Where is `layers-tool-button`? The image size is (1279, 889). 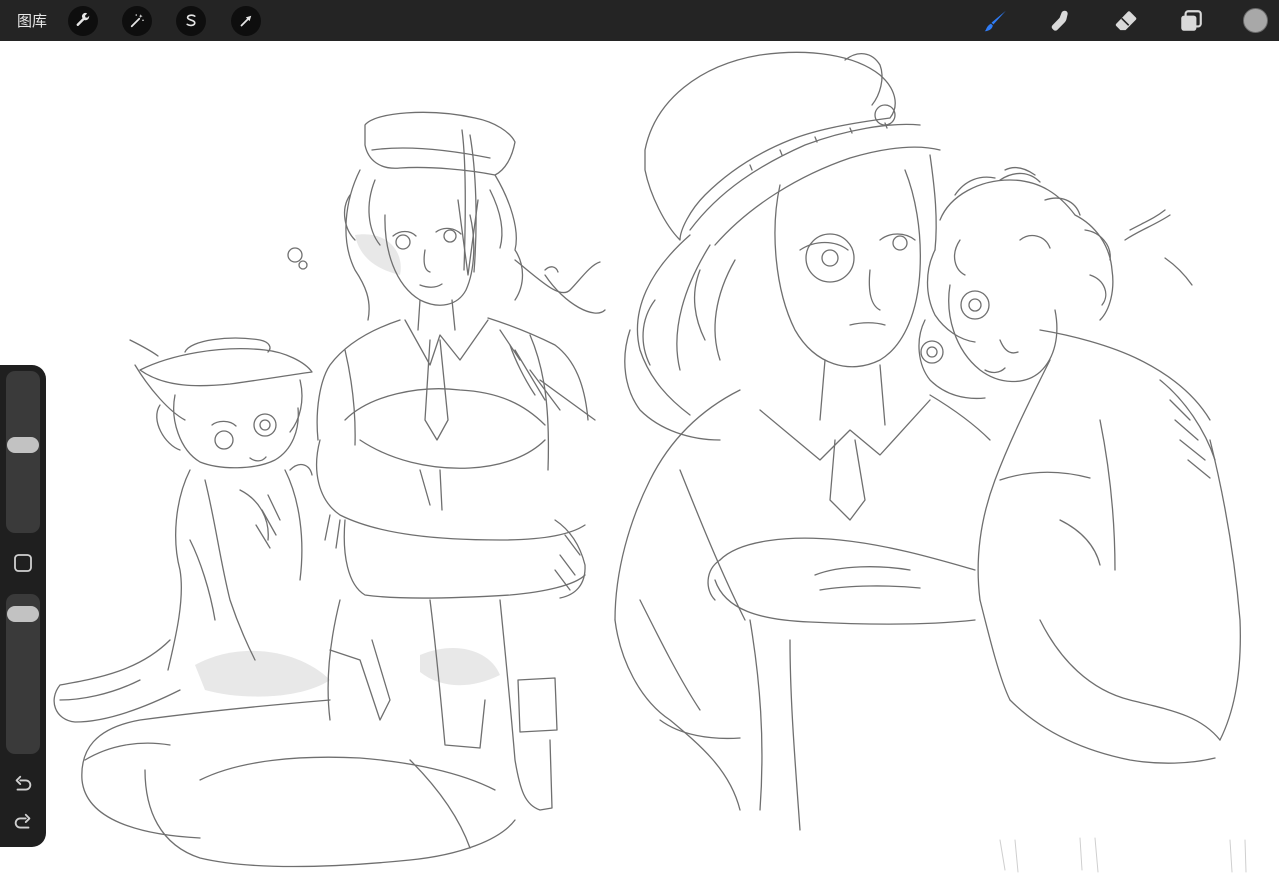 layers-tool-button is located at coordinates (1191, 21).